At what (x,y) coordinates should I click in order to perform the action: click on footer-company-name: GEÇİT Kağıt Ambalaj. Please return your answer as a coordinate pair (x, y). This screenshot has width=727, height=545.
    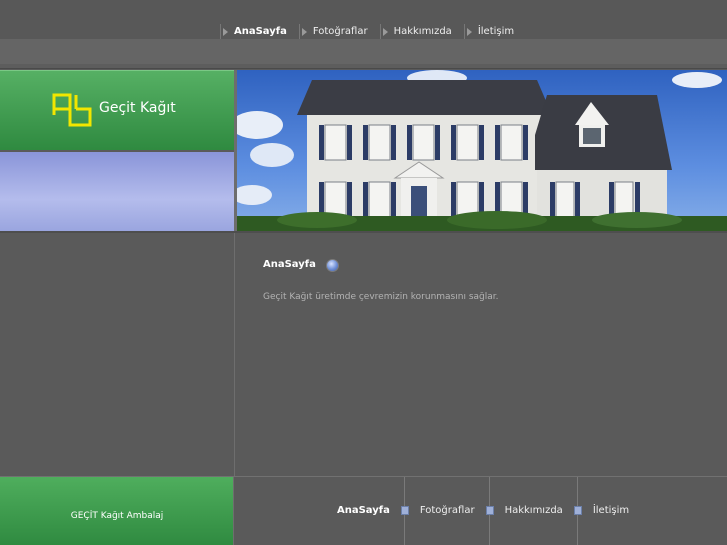
    Looking at the image, I should click on (117, 516).